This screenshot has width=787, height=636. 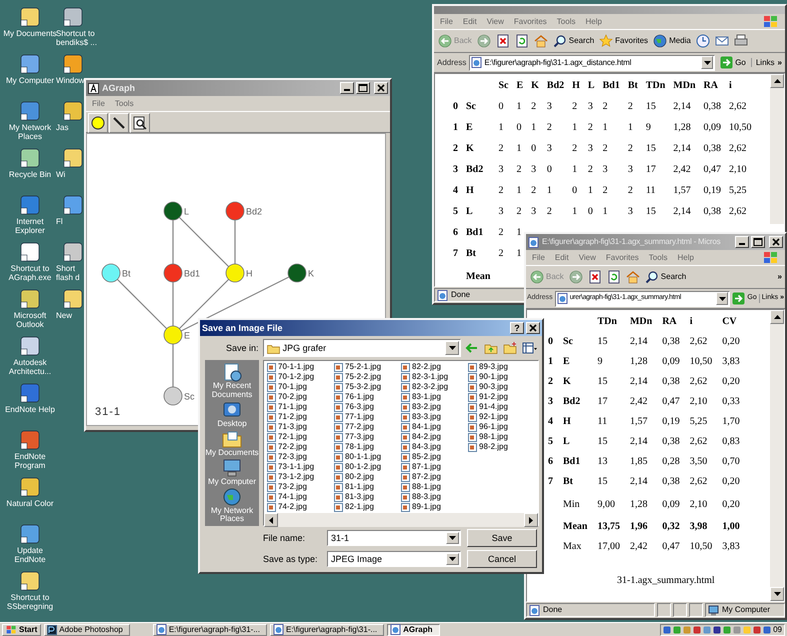 What do you see at coordinates (434, 487) in the screenshot?
I see `list-entry: 88-1.jpg` at bounding box center [434, 487].